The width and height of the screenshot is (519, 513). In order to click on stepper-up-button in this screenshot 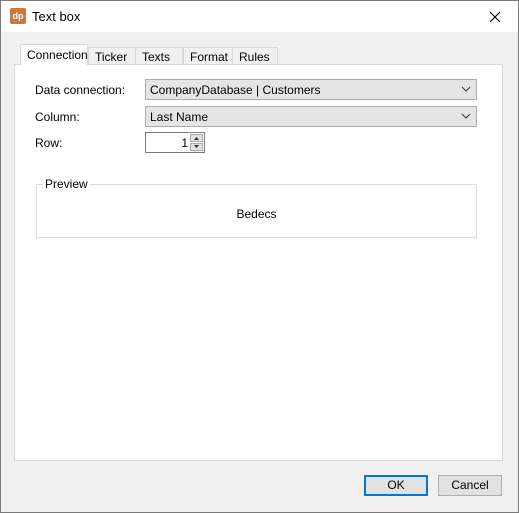, I will do `click(196, 138)`.